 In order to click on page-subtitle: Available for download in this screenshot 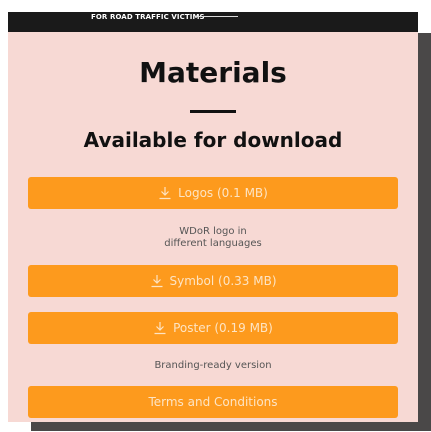, I will do `click(213, 140)`.